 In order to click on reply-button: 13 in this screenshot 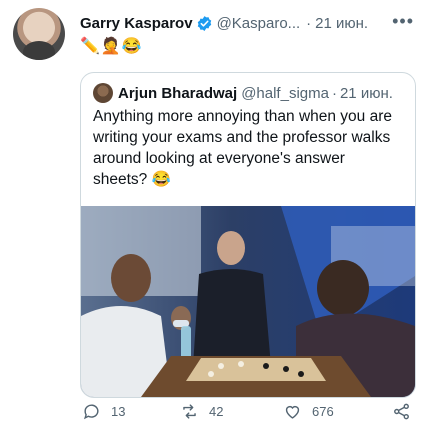, I will do `click(103, 411)`.